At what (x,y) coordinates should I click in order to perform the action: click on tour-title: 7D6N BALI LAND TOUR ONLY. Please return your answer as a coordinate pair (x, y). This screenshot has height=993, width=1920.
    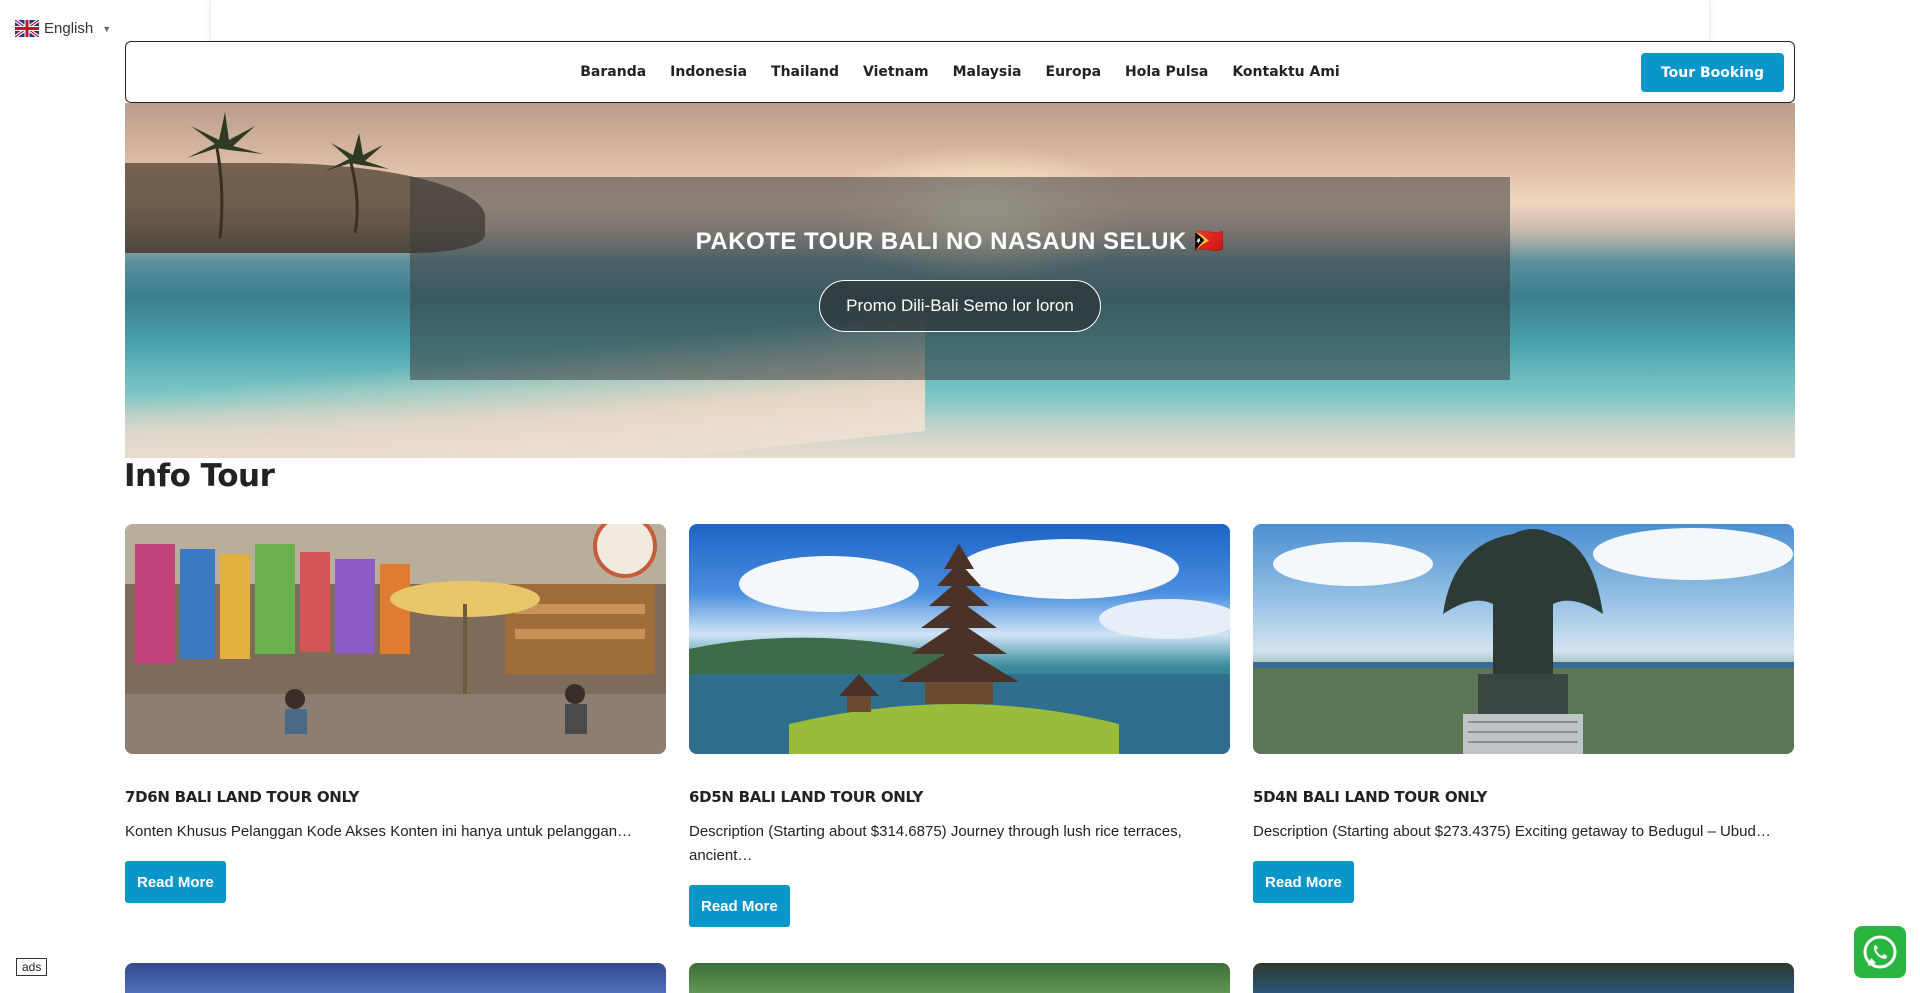
    Looking at the image, I should click on (395, 797).